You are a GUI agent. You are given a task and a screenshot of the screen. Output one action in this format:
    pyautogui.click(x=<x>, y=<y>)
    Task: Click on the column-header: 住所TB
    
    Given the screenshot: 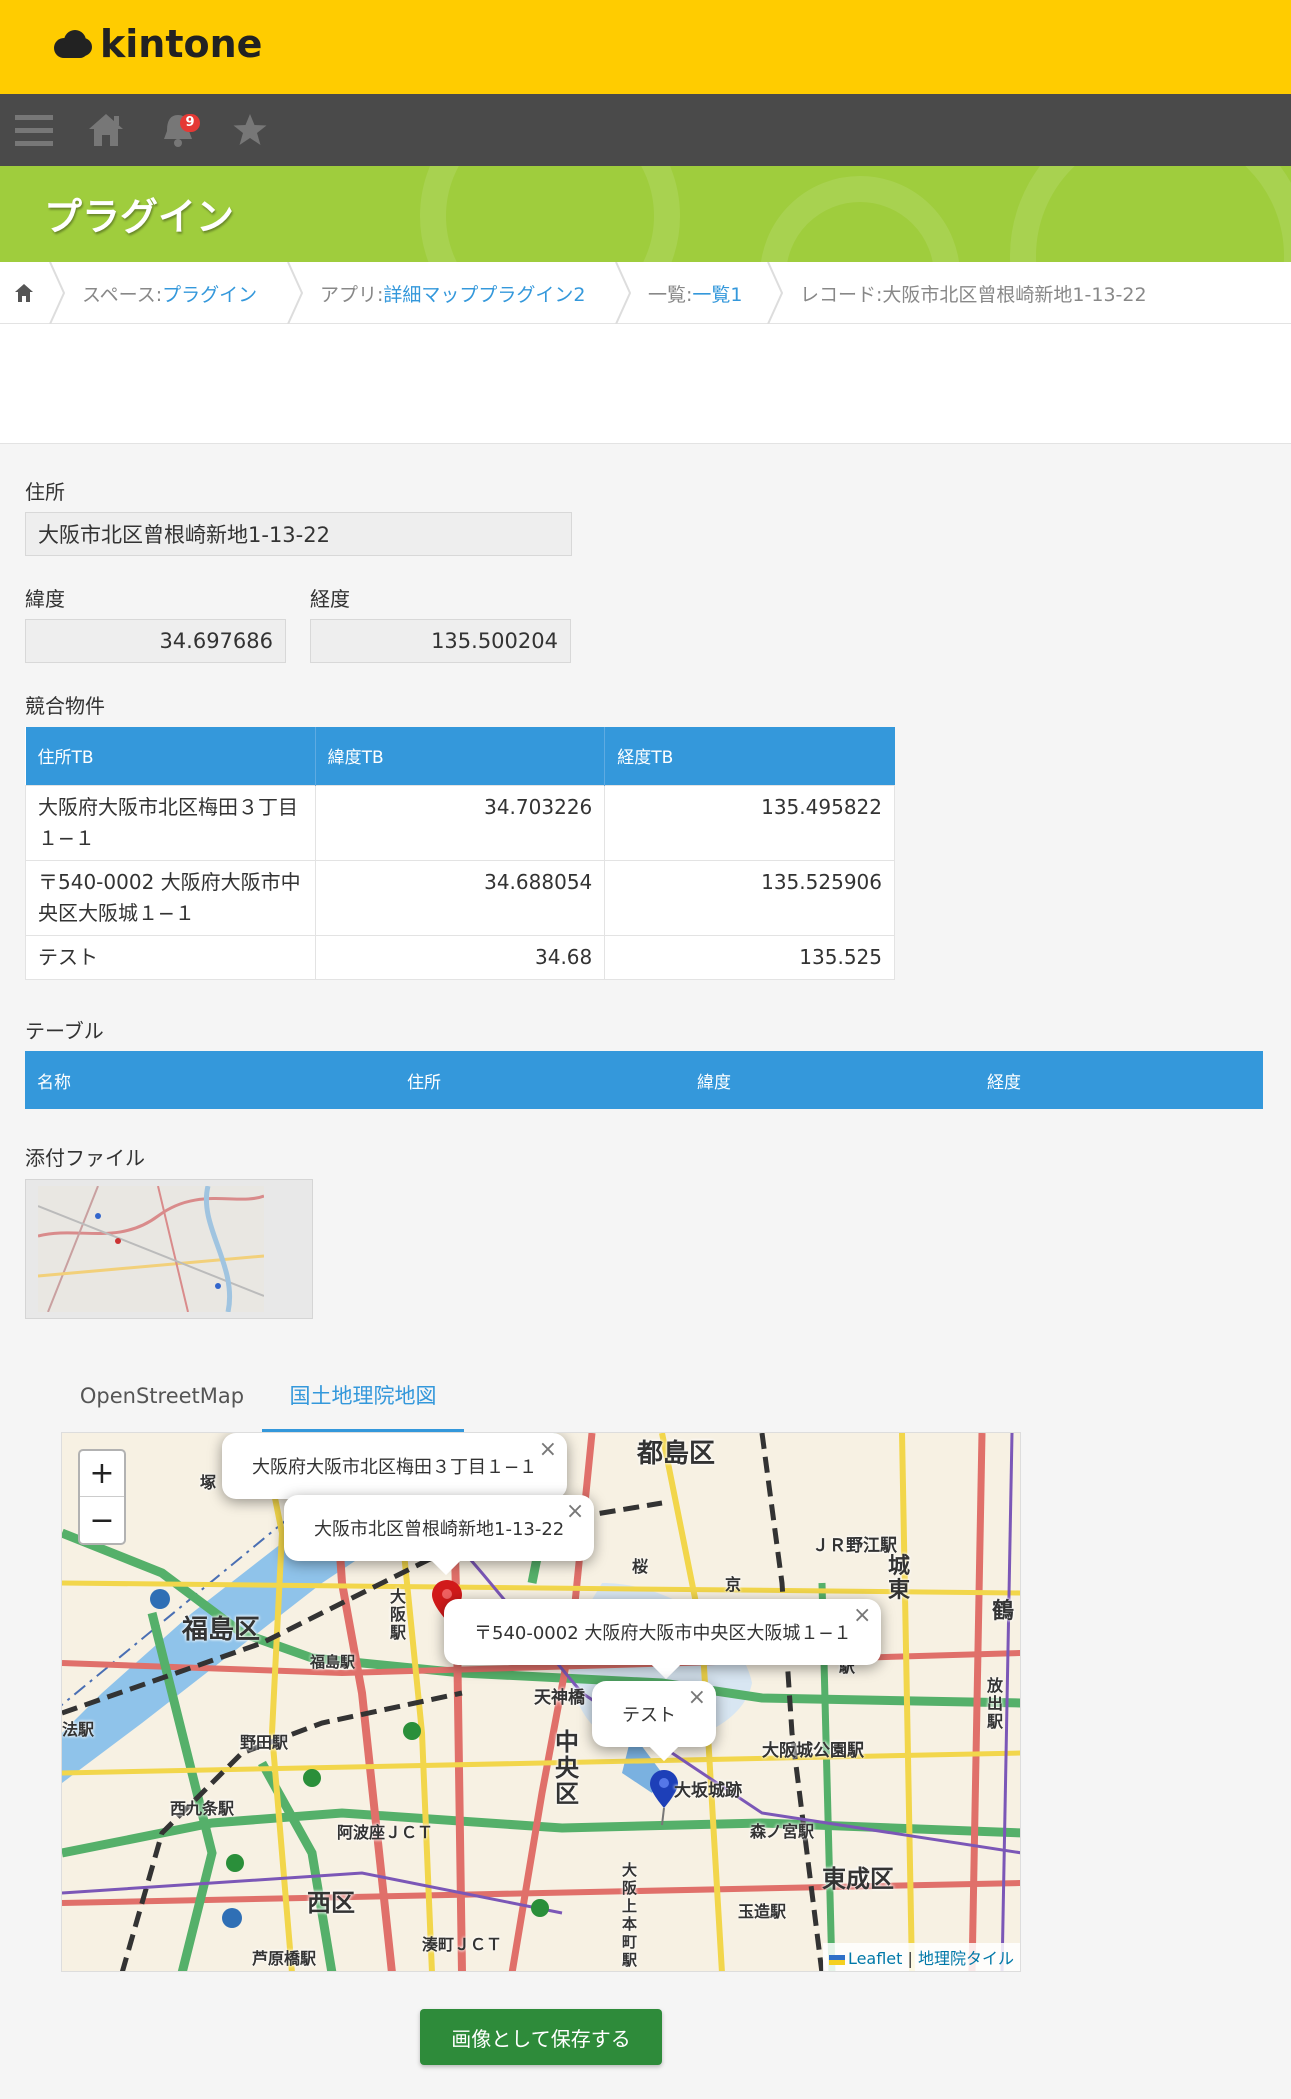 What is the action you would take?
    pyautogui.click(x=170, y=756)
    